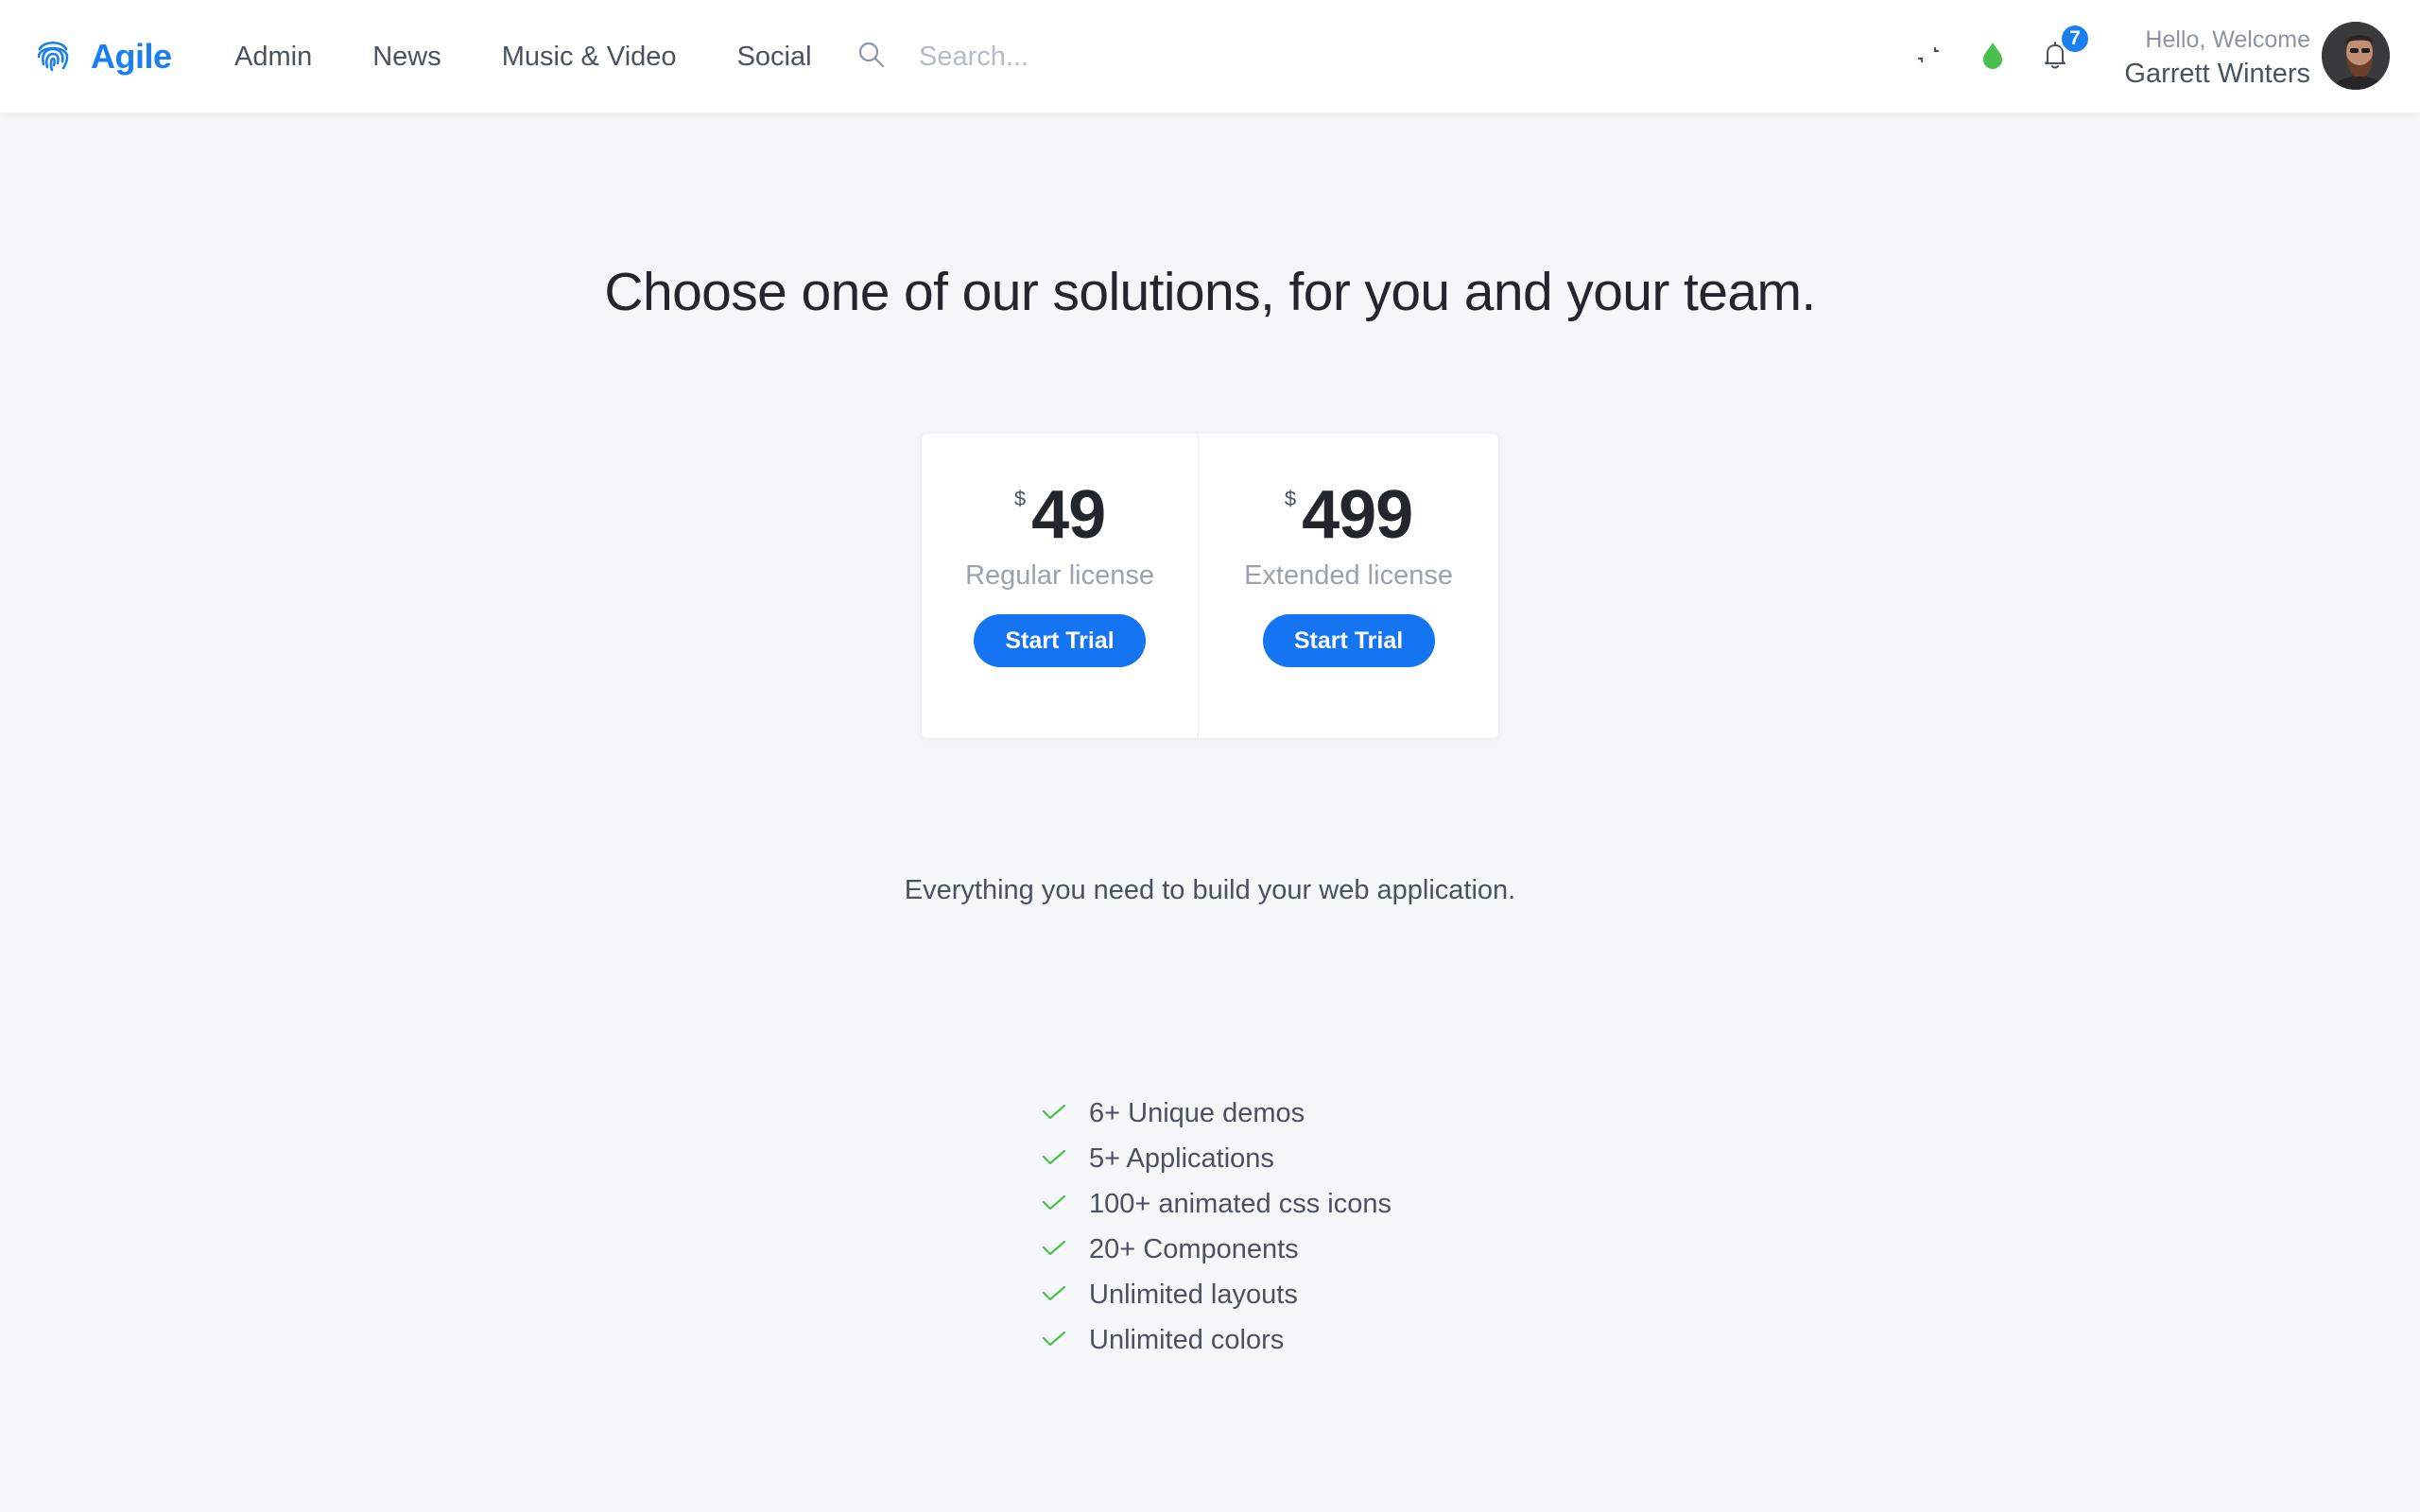 The image size is (2420, 1512). I want to click on plan-price: $ 499, so click(1348, 515).